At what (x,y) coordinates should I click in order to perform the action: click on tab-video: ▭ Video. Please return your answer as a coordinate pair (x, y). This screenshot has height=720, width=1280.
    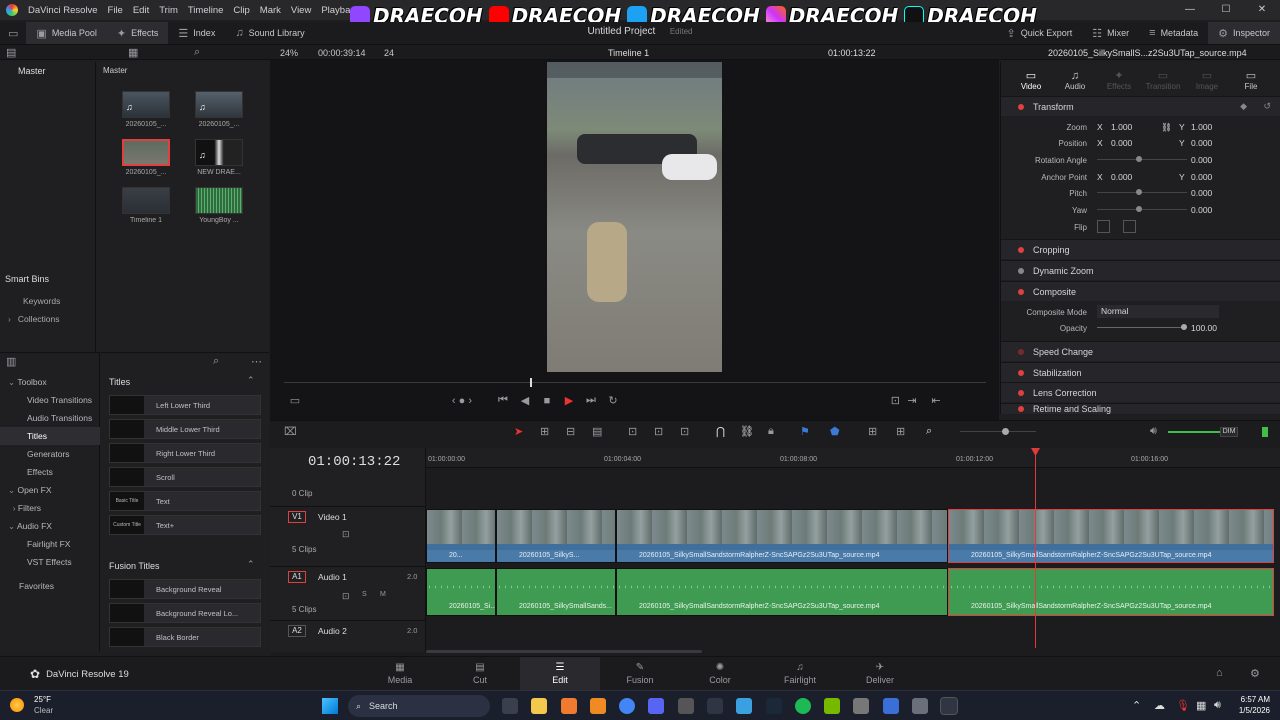
    Looking at the image, I should click on (1031, 80).